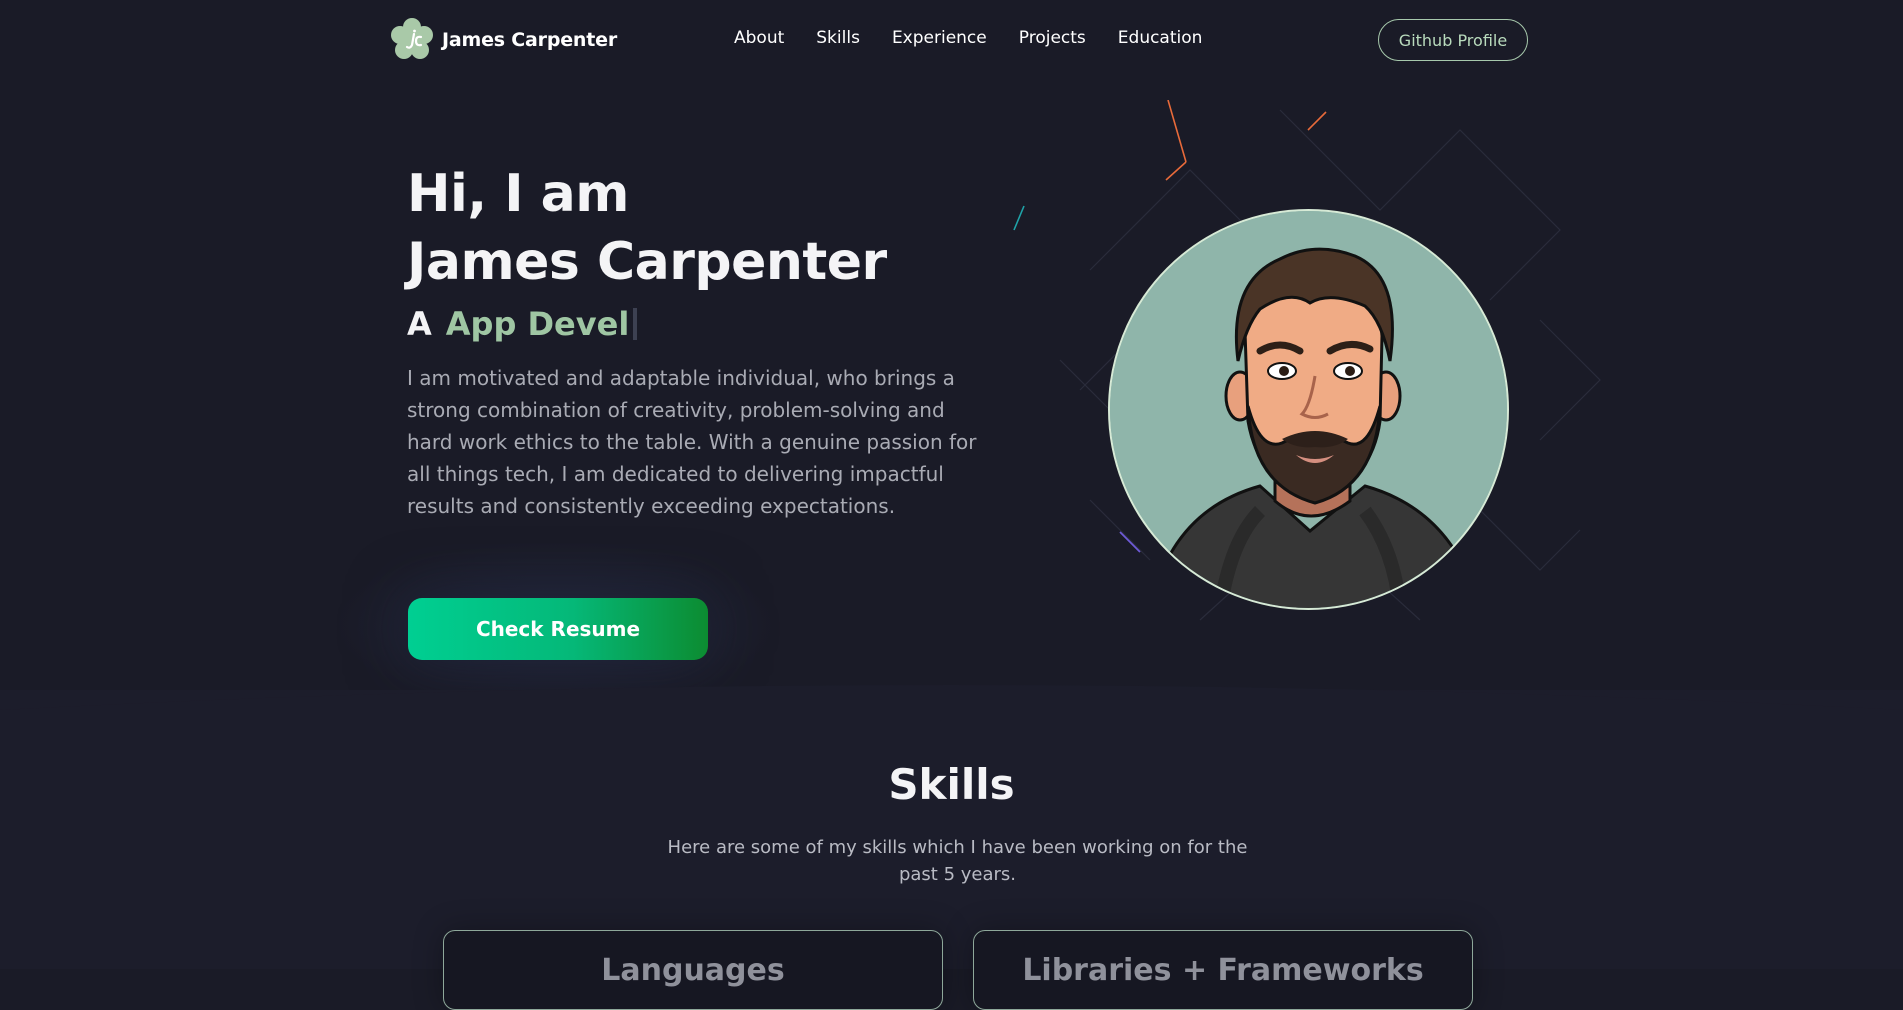 The width and height of the screenshot is (1903, 1010). I want to click on github-profile-button: Github Profile, so click(1453, 40).